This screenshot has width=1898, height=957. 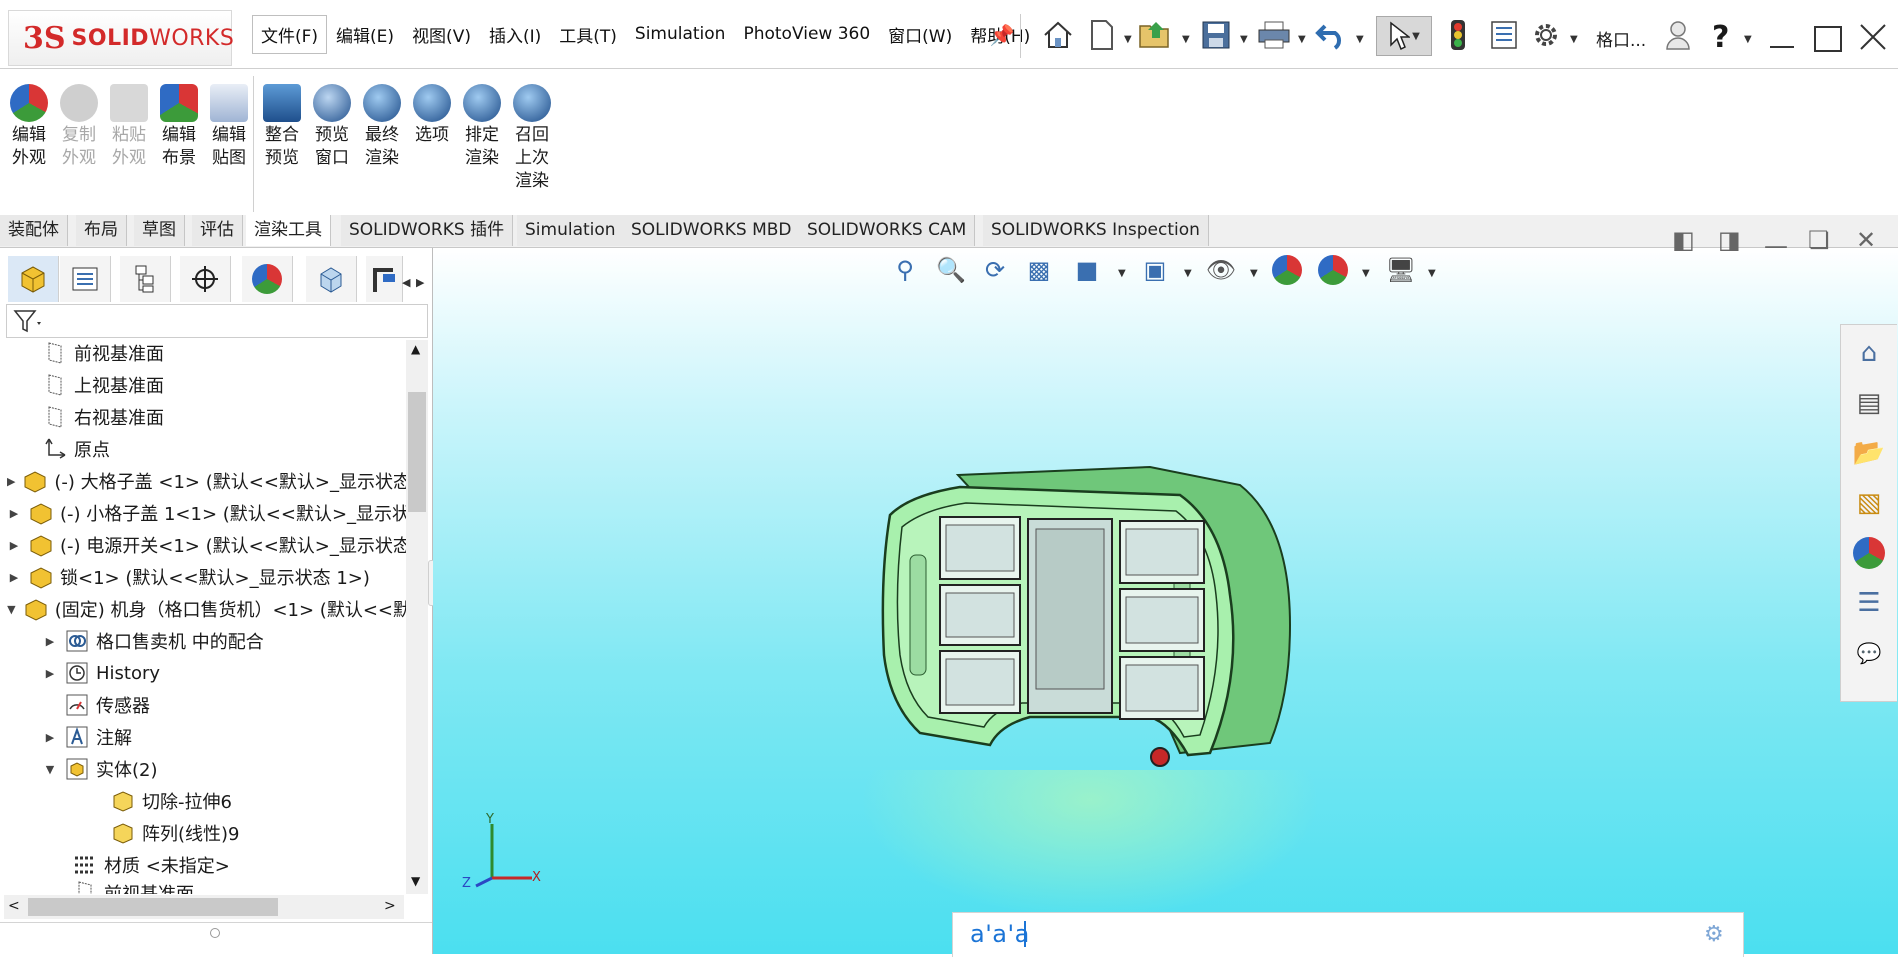 I want to click on options-dropdown-icon: ▼, so click(x=1574, y=39).